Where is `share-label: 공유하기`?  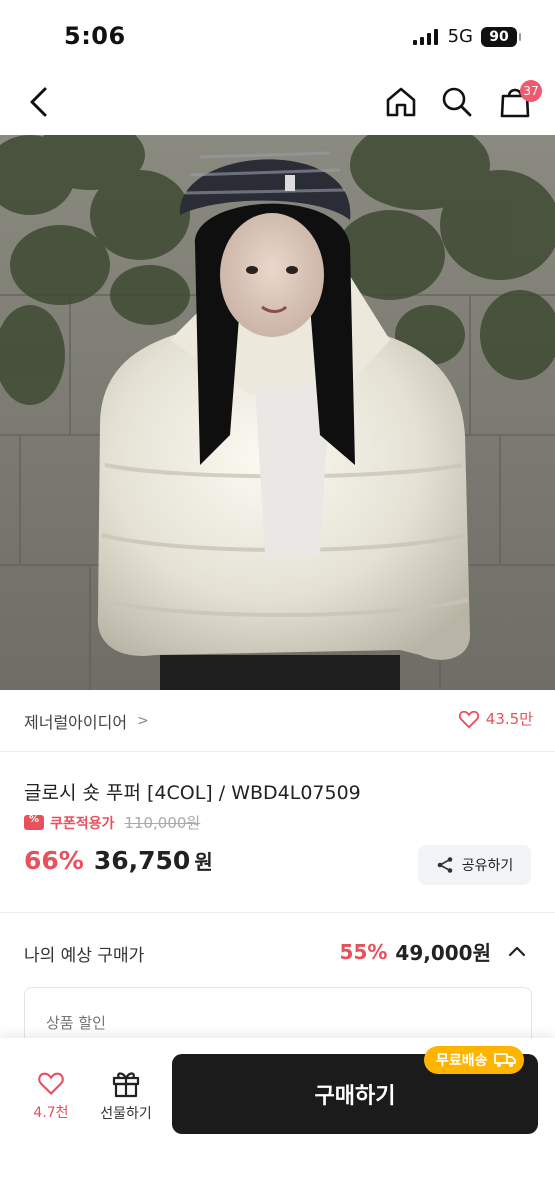
share-label: 공유하기 is located at coordinates (487, 865).